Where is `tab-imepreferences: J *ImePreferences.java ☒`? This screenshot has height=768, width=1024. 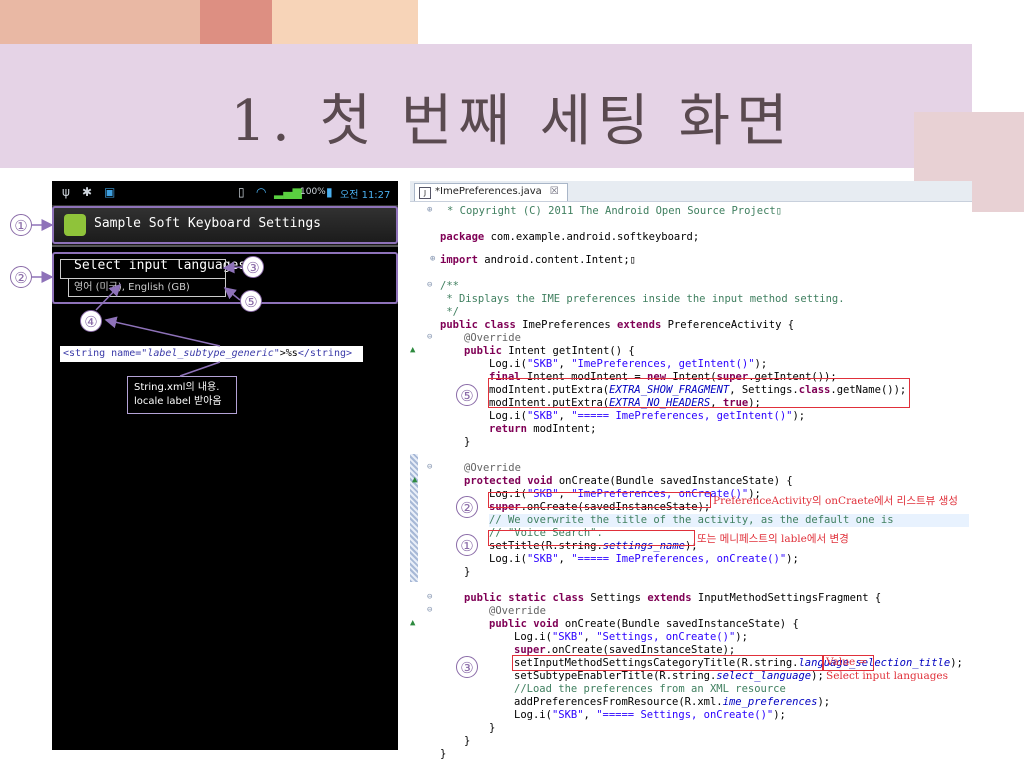
tab-imepreferences: J *ImePreferences.java ☒ is located at coordinates (491, 192).